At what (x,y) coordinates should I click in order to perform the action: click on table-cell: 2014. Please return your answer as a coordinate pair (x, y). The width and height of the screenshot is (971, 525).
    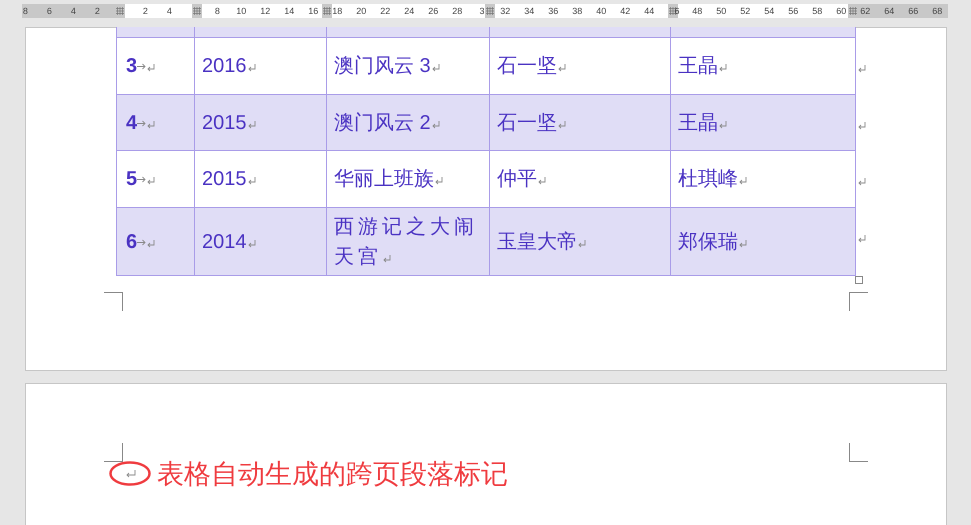
    Looking at the image, I should click on (260, 241).